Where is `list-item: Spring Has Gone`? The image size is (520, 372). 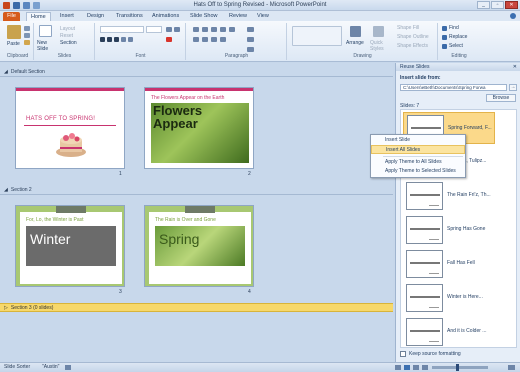
list-item: Spring Has Gone is located at coordinates (449, 230).